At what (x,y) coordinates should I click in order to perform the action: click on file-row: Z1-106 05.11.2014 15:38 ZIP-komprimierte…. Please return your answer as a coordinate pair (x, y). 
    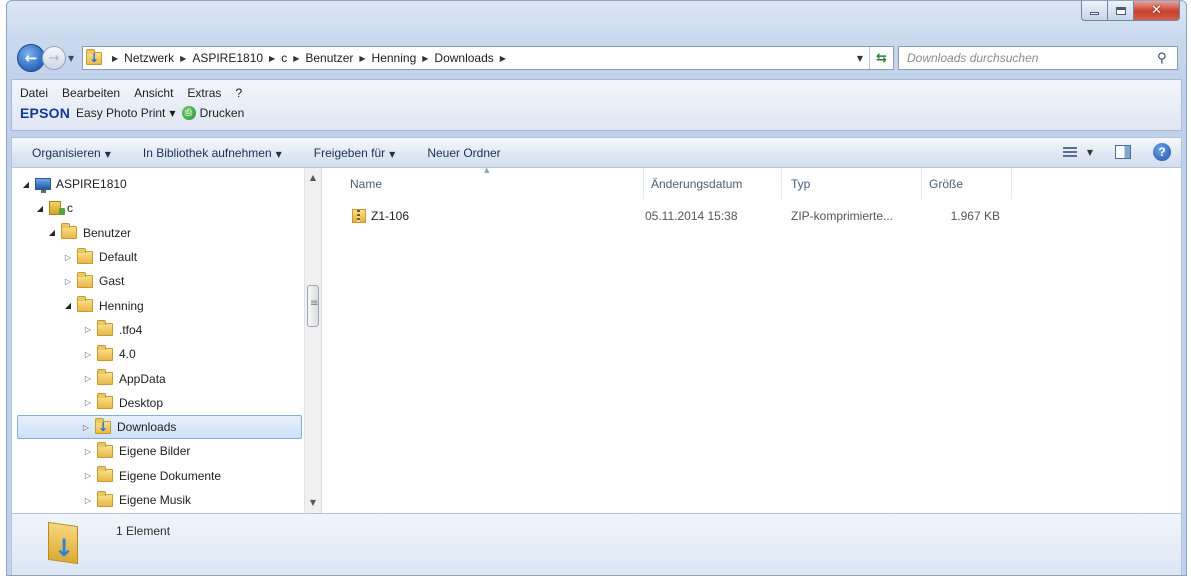
    Looking at the image, I should click on (667, 216).